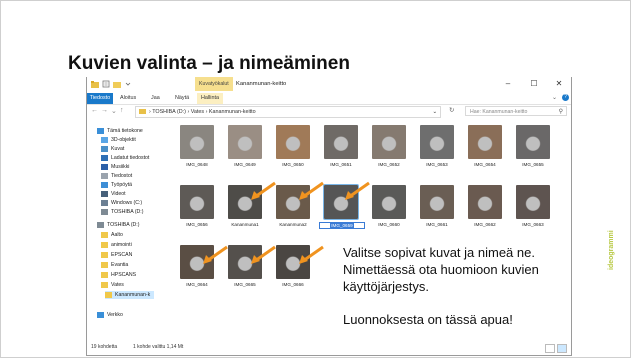 This screenshot has height=358, width=631. I want to click on file-name: IMG_0651, so click(341, 164).